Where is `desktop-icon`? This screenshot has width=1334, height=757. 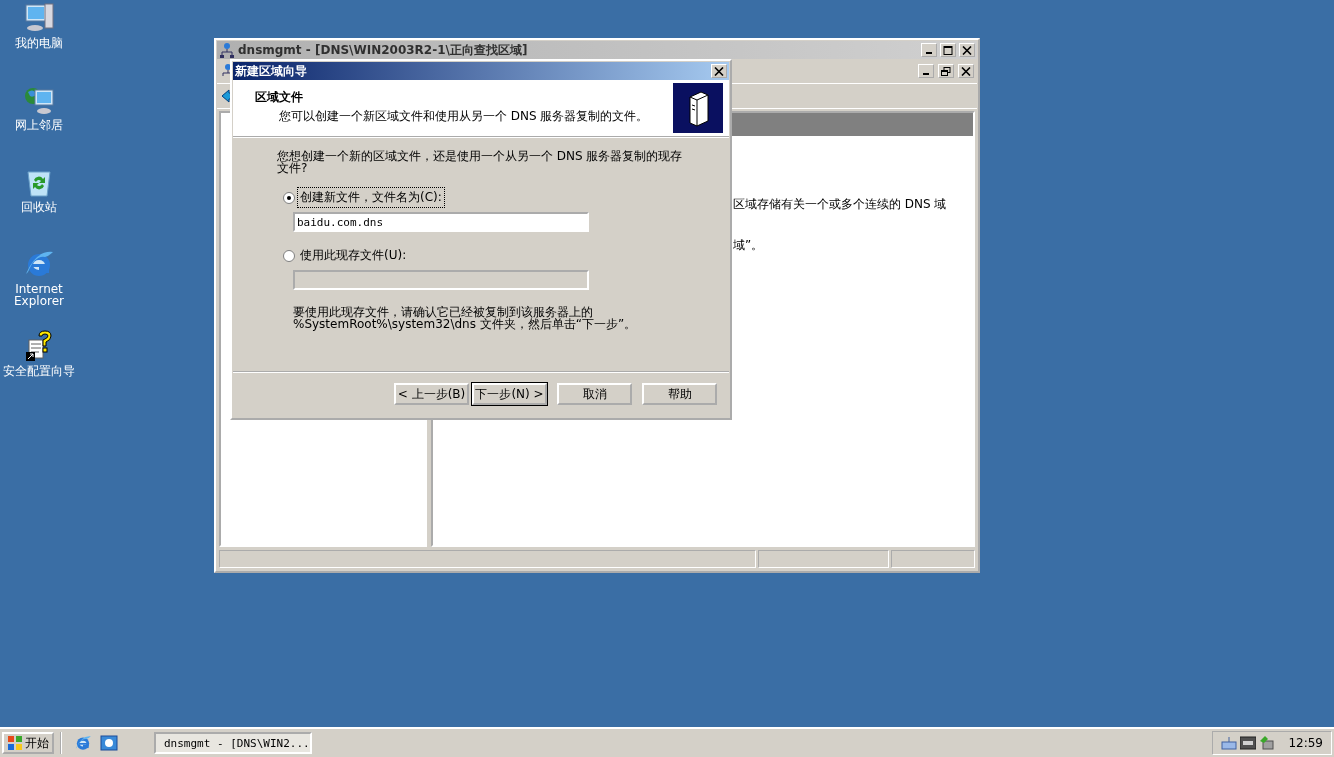 desktop-icon is located at coordinates (109, 743).